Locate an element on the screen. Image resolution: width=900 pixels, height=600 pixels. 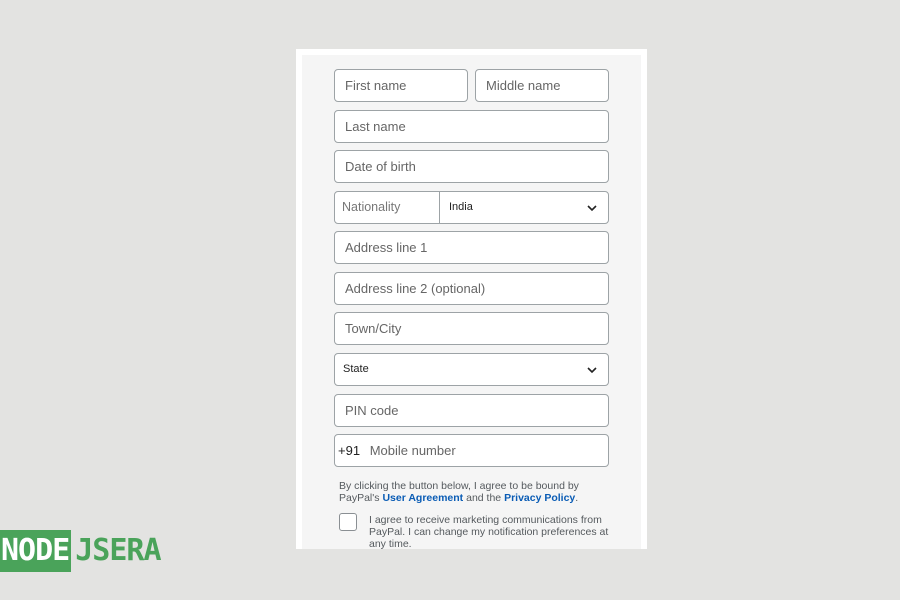
nationality-value: India is located at coordinates (461, 207).